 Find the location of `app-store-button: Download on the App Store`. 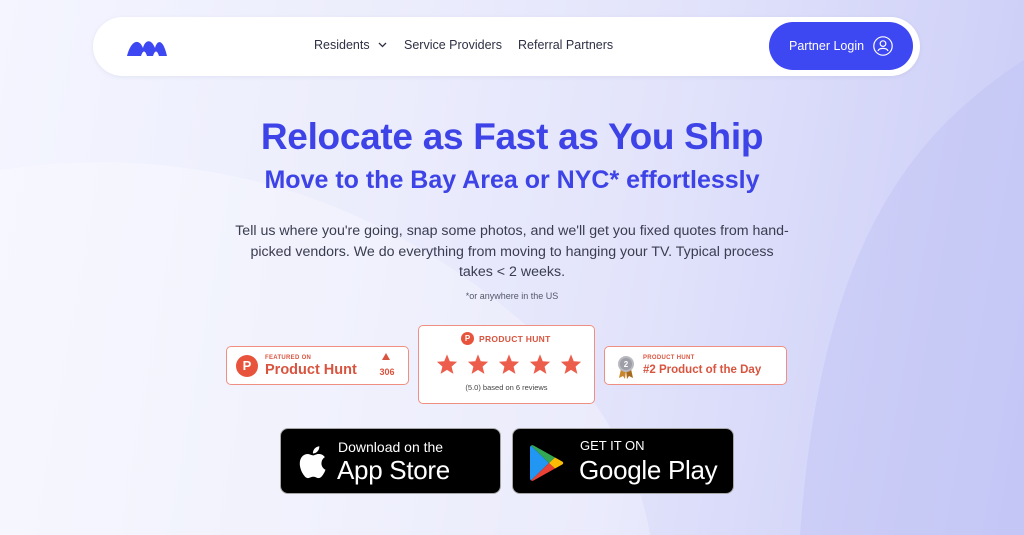

app-store-button: Download on the App Store is located at coordinates (390, 461).